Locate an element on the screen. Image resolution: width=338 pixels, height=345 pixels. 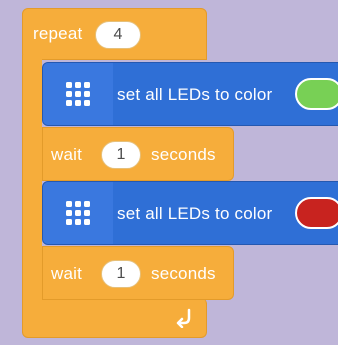
loop-arrow-icon is located at coordinates (183, 318).